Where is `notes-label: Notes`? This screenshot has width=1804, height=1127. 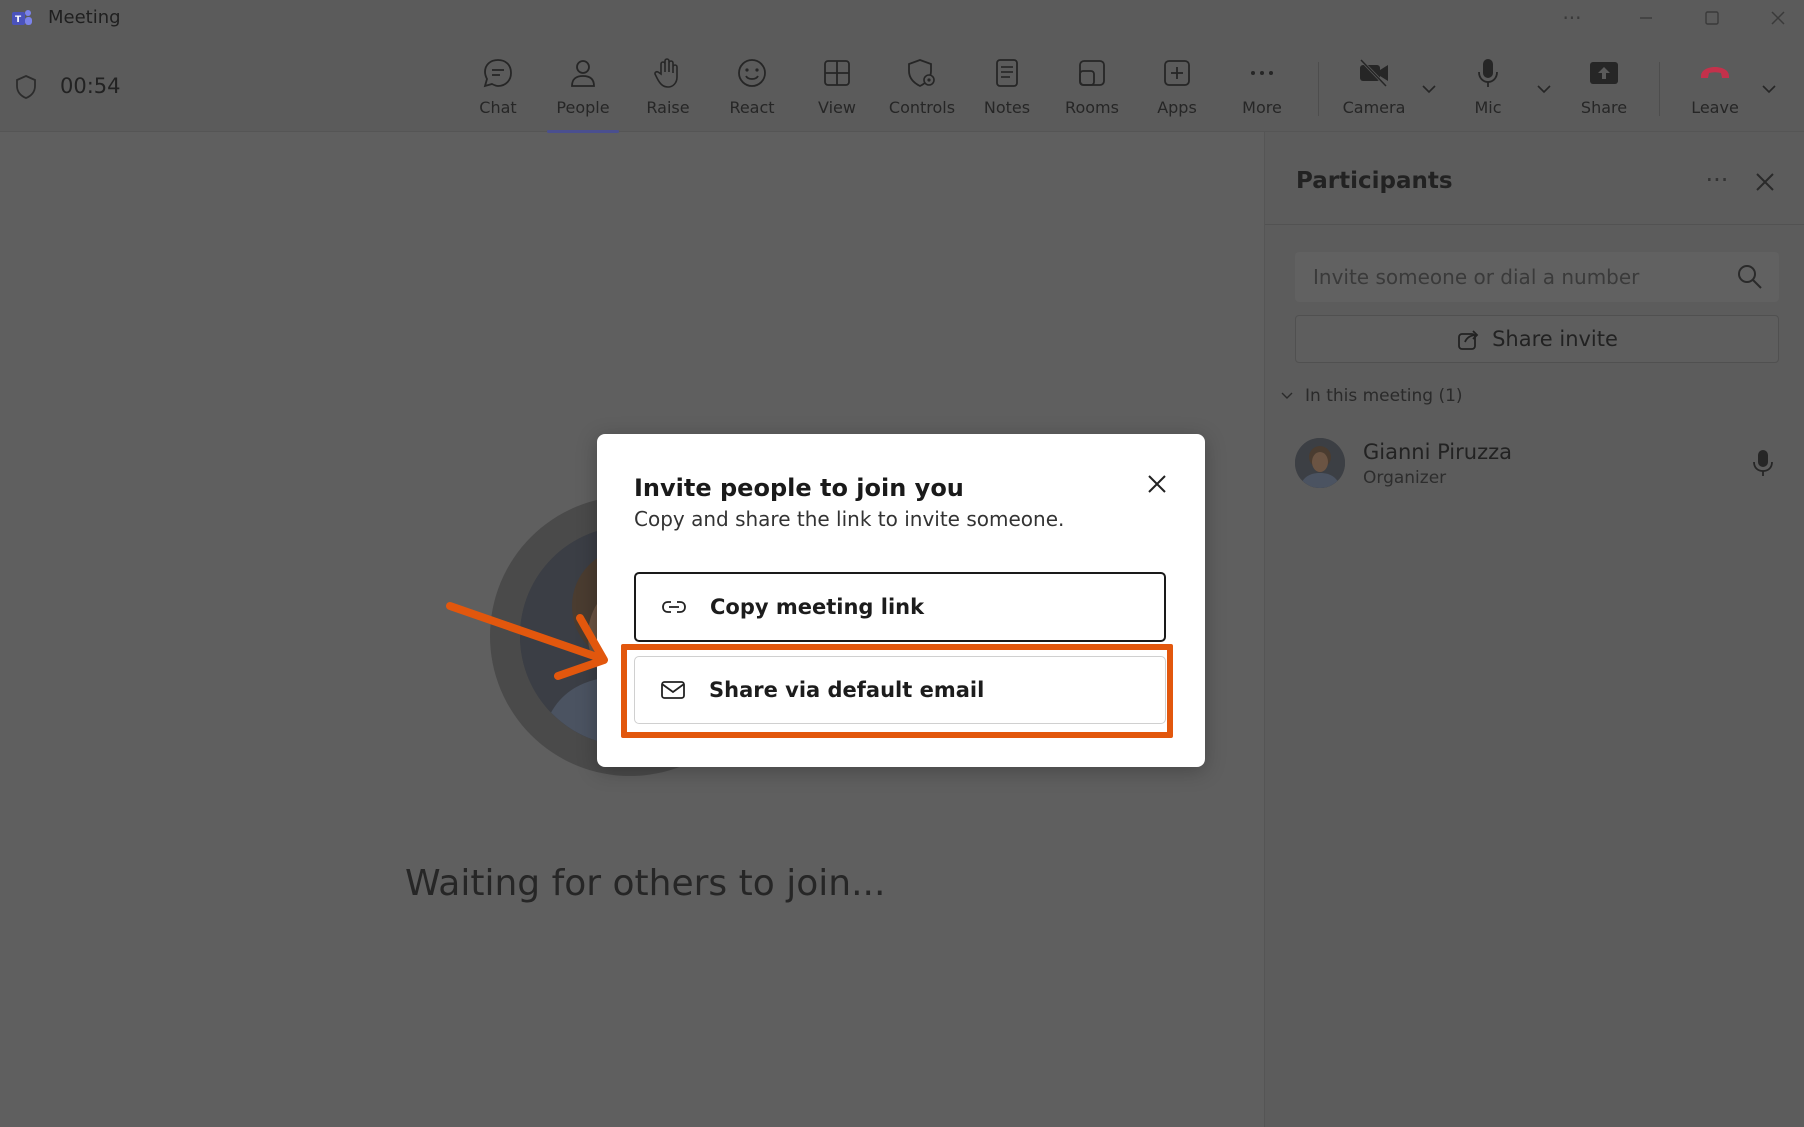 notes-label: Notes is located at coordinates (1007, 107).